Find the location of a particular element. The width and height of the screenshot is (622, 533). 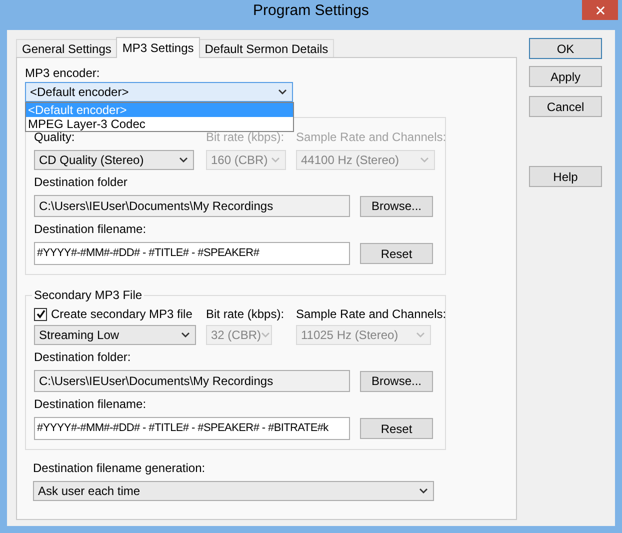

input-field: #YYYY#-#MM#-#DD# - #TITLE# - #SPEAKER# - #BITRATE#k is located at coordinates (192, 428).